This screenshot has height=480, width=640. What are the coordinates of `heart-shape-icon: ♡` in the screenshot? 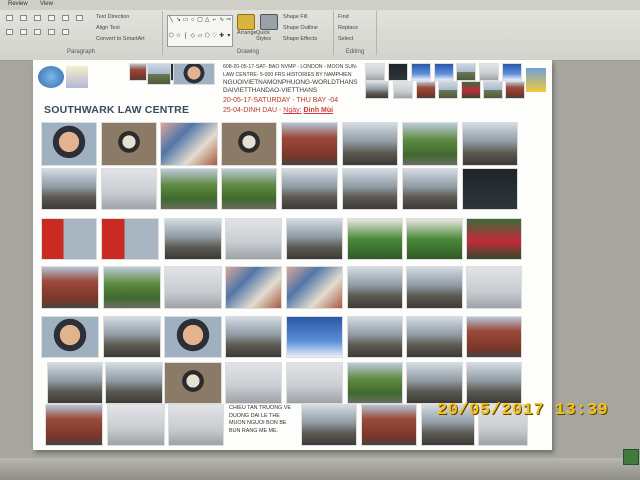 It's located at (214, 39).